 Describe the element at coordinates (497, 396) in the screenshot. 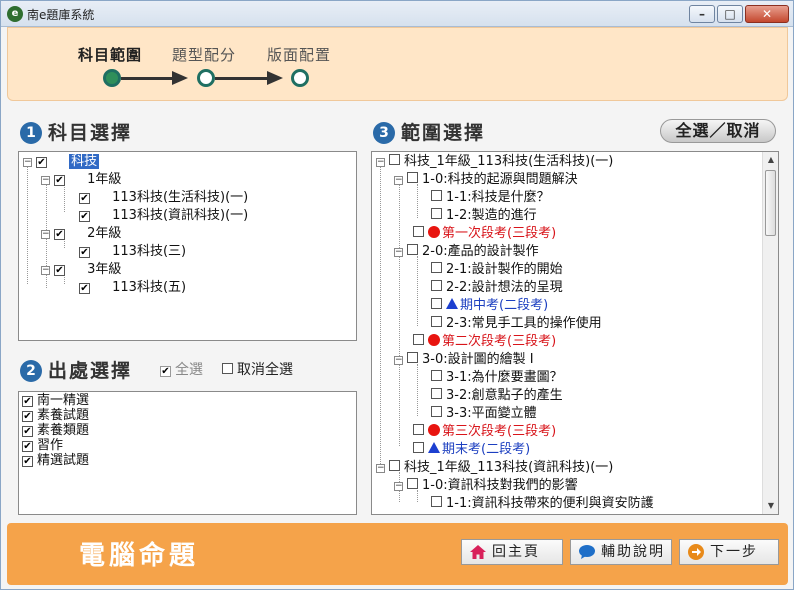

I see `range-item: 3-2:創意點子的產生` at that location.